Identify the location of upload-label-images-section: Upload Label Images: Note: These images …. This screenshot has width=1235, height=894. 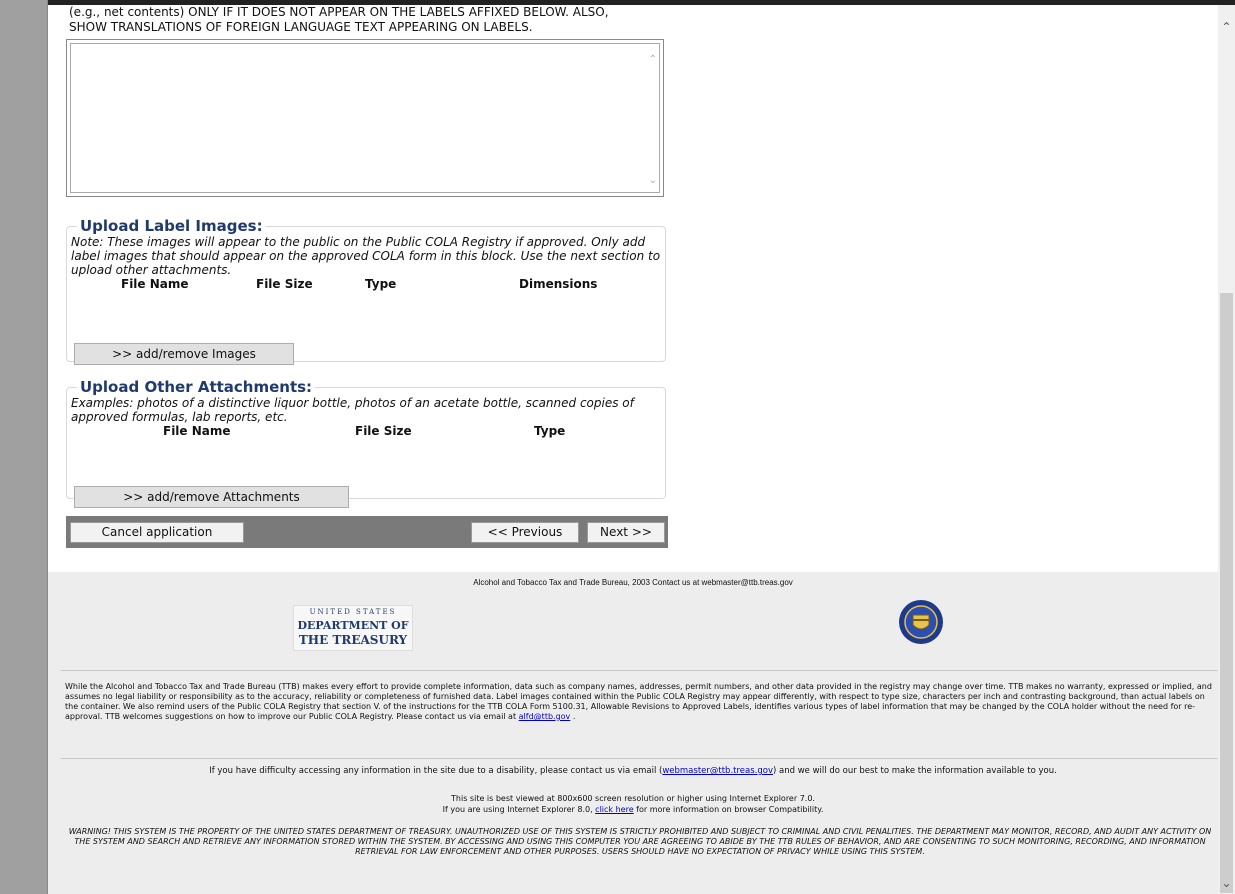
(366, 291).